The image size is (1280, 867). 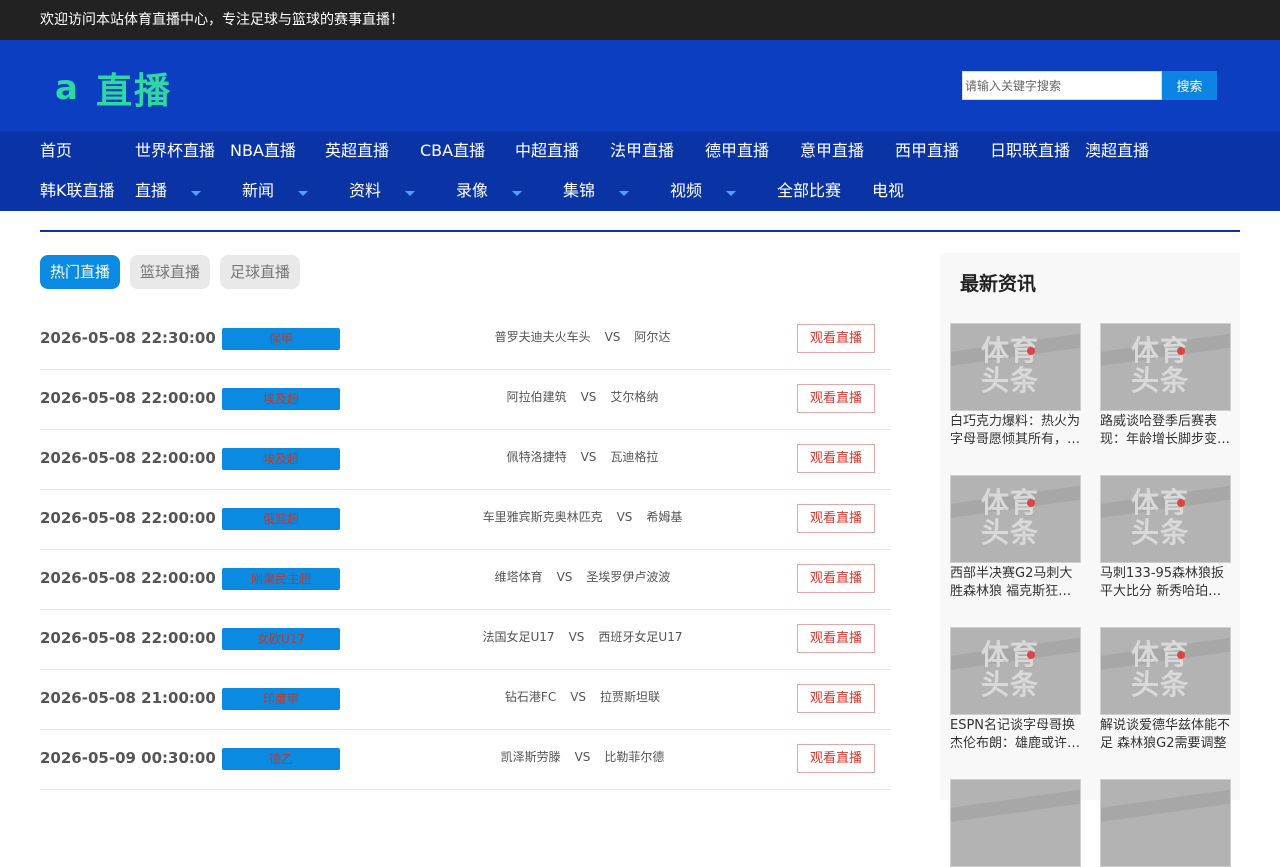 I want to click on home-team: 凯泽斯劳滕, so click(x=531, y=757).